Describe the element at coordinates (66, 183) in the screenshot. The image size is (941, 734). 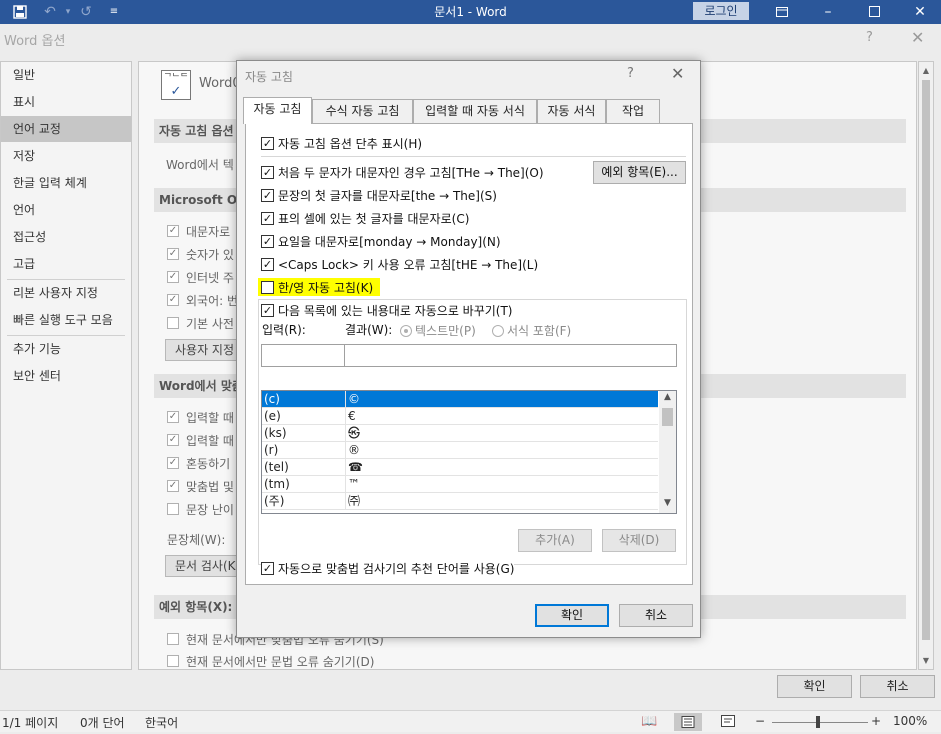
I see `nav-item-hangul-input: 한글 입력 체계` at that location.